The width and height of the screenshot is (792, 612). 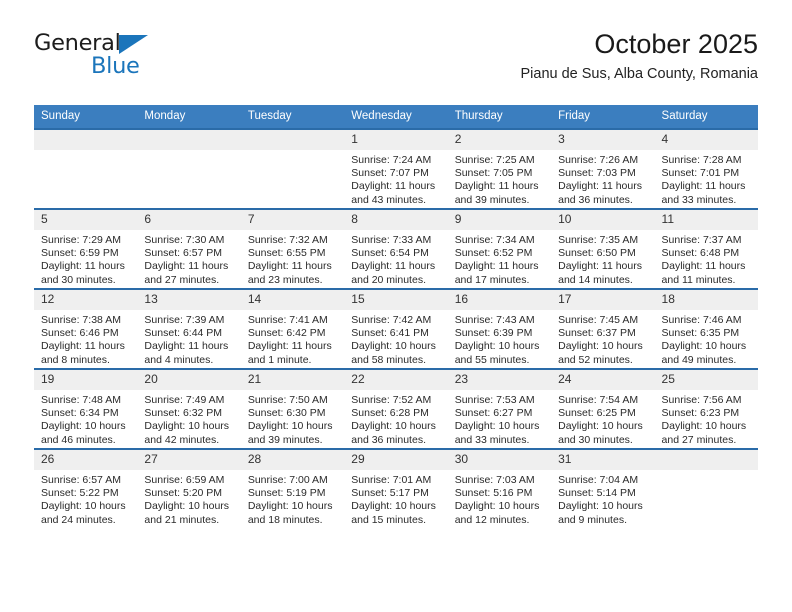 I want to click on sunrise-text: Sunrise: 7:53 AM, so click(x=494, y=400).